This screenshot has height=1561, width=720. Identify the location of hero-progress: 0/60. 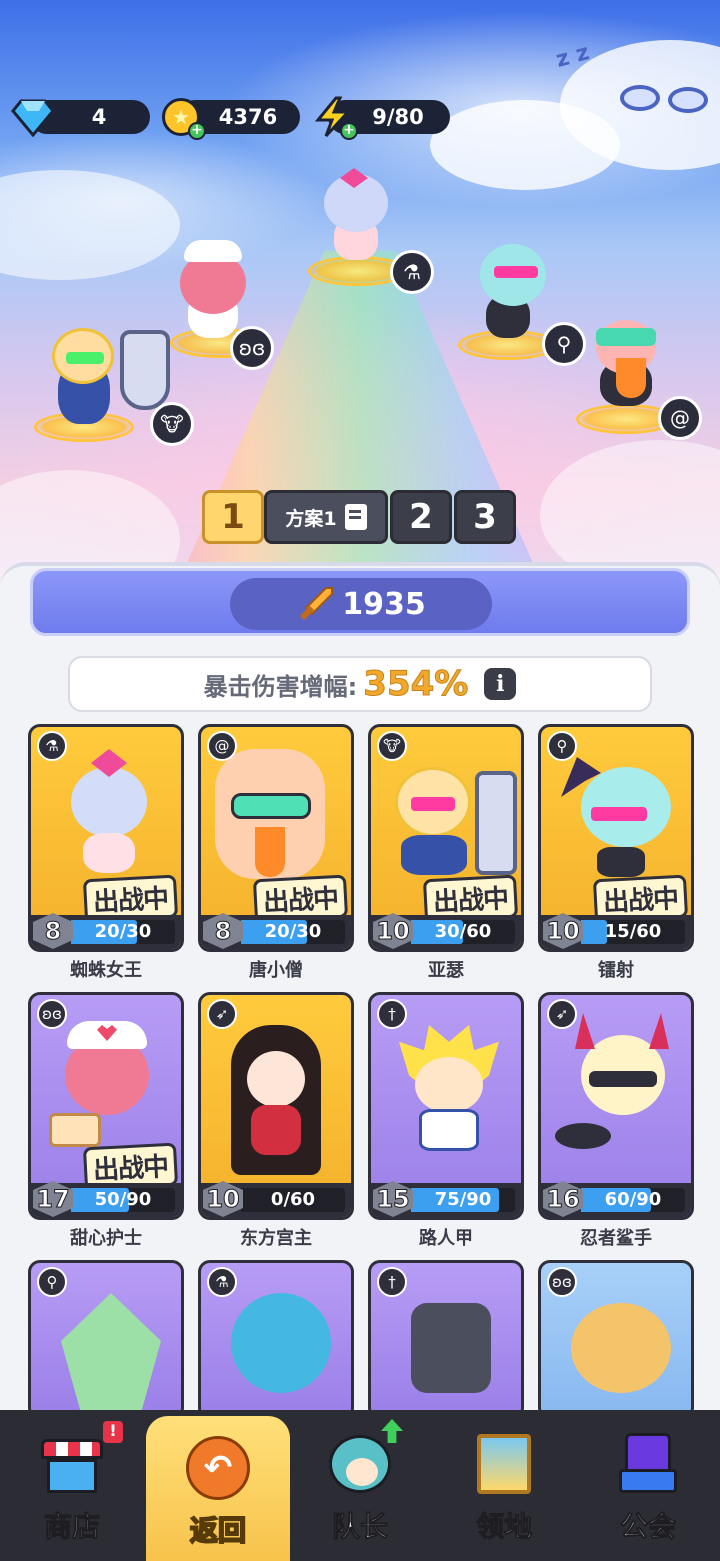
(293, 1199).